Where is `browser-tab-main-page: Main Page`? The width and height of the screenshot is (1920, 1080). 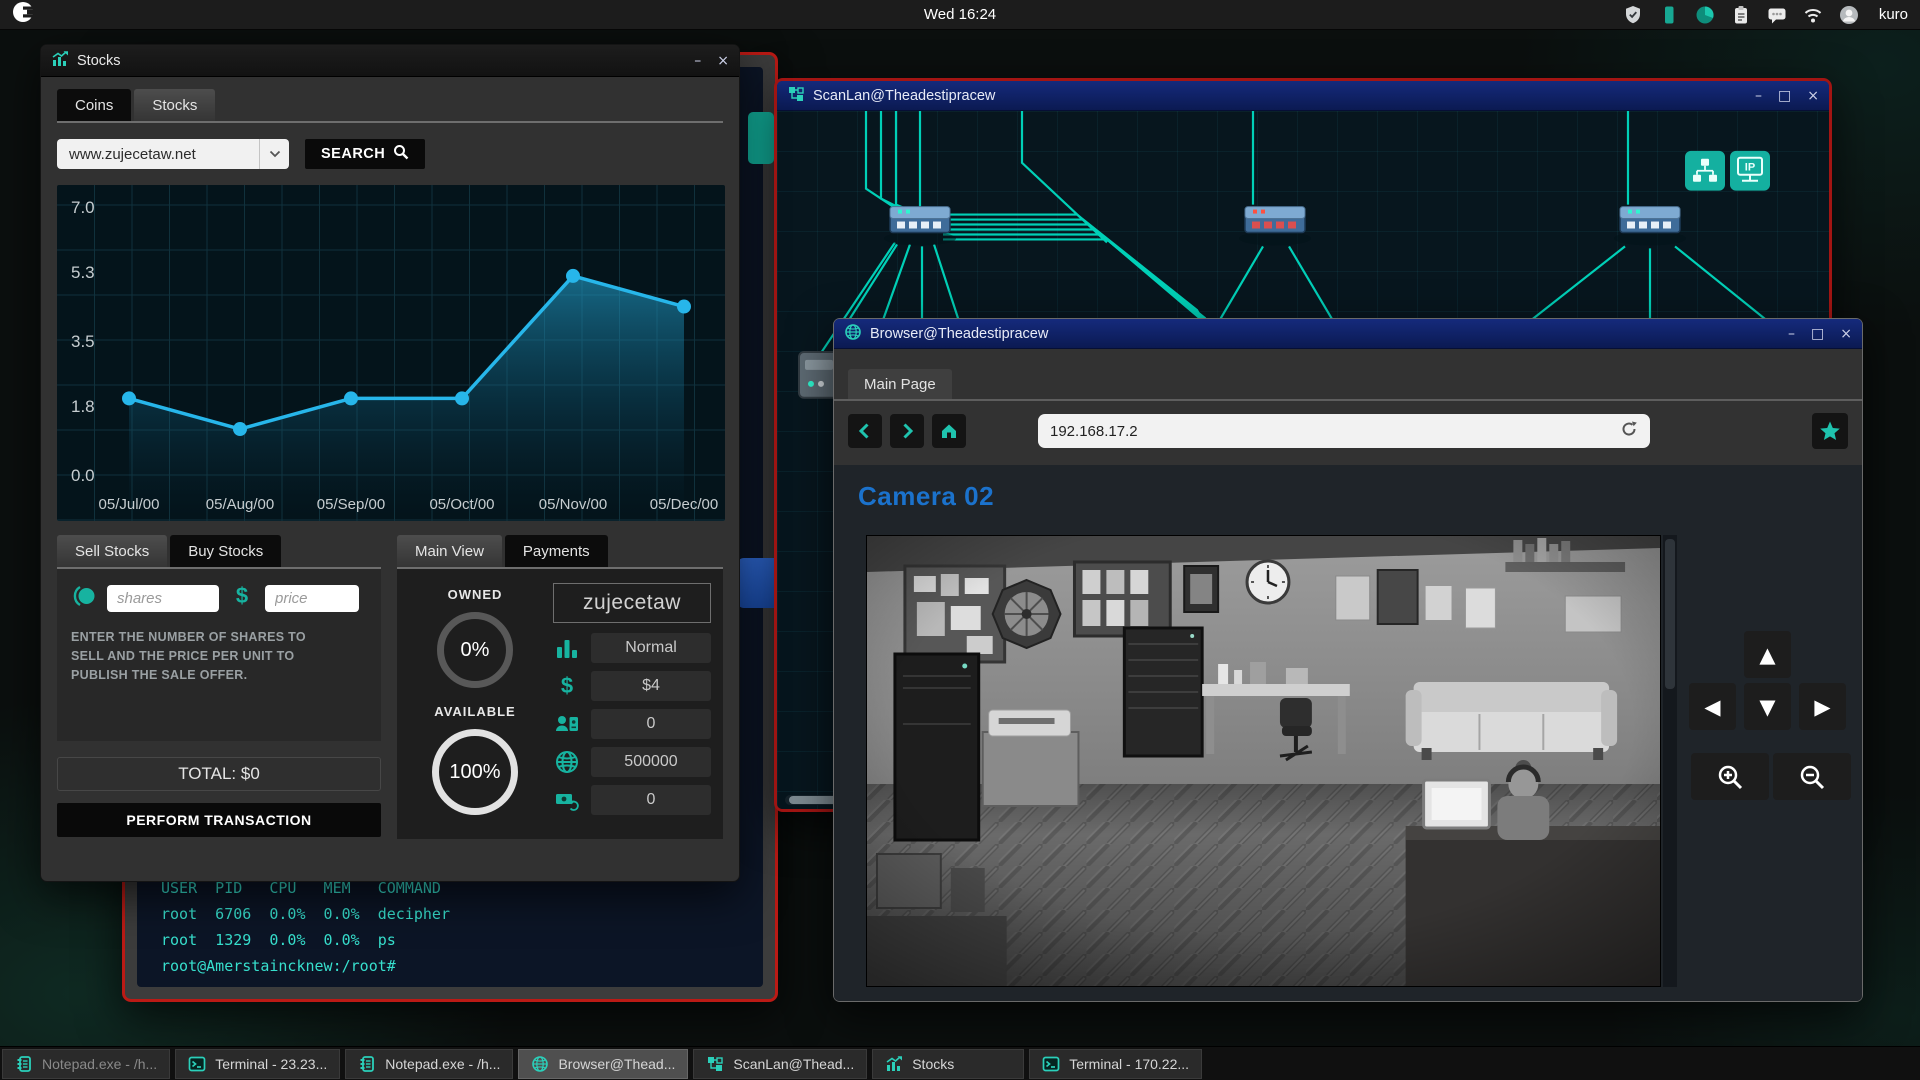 browser-tab-main-page: Main Page is located at coordinates (900, 384).